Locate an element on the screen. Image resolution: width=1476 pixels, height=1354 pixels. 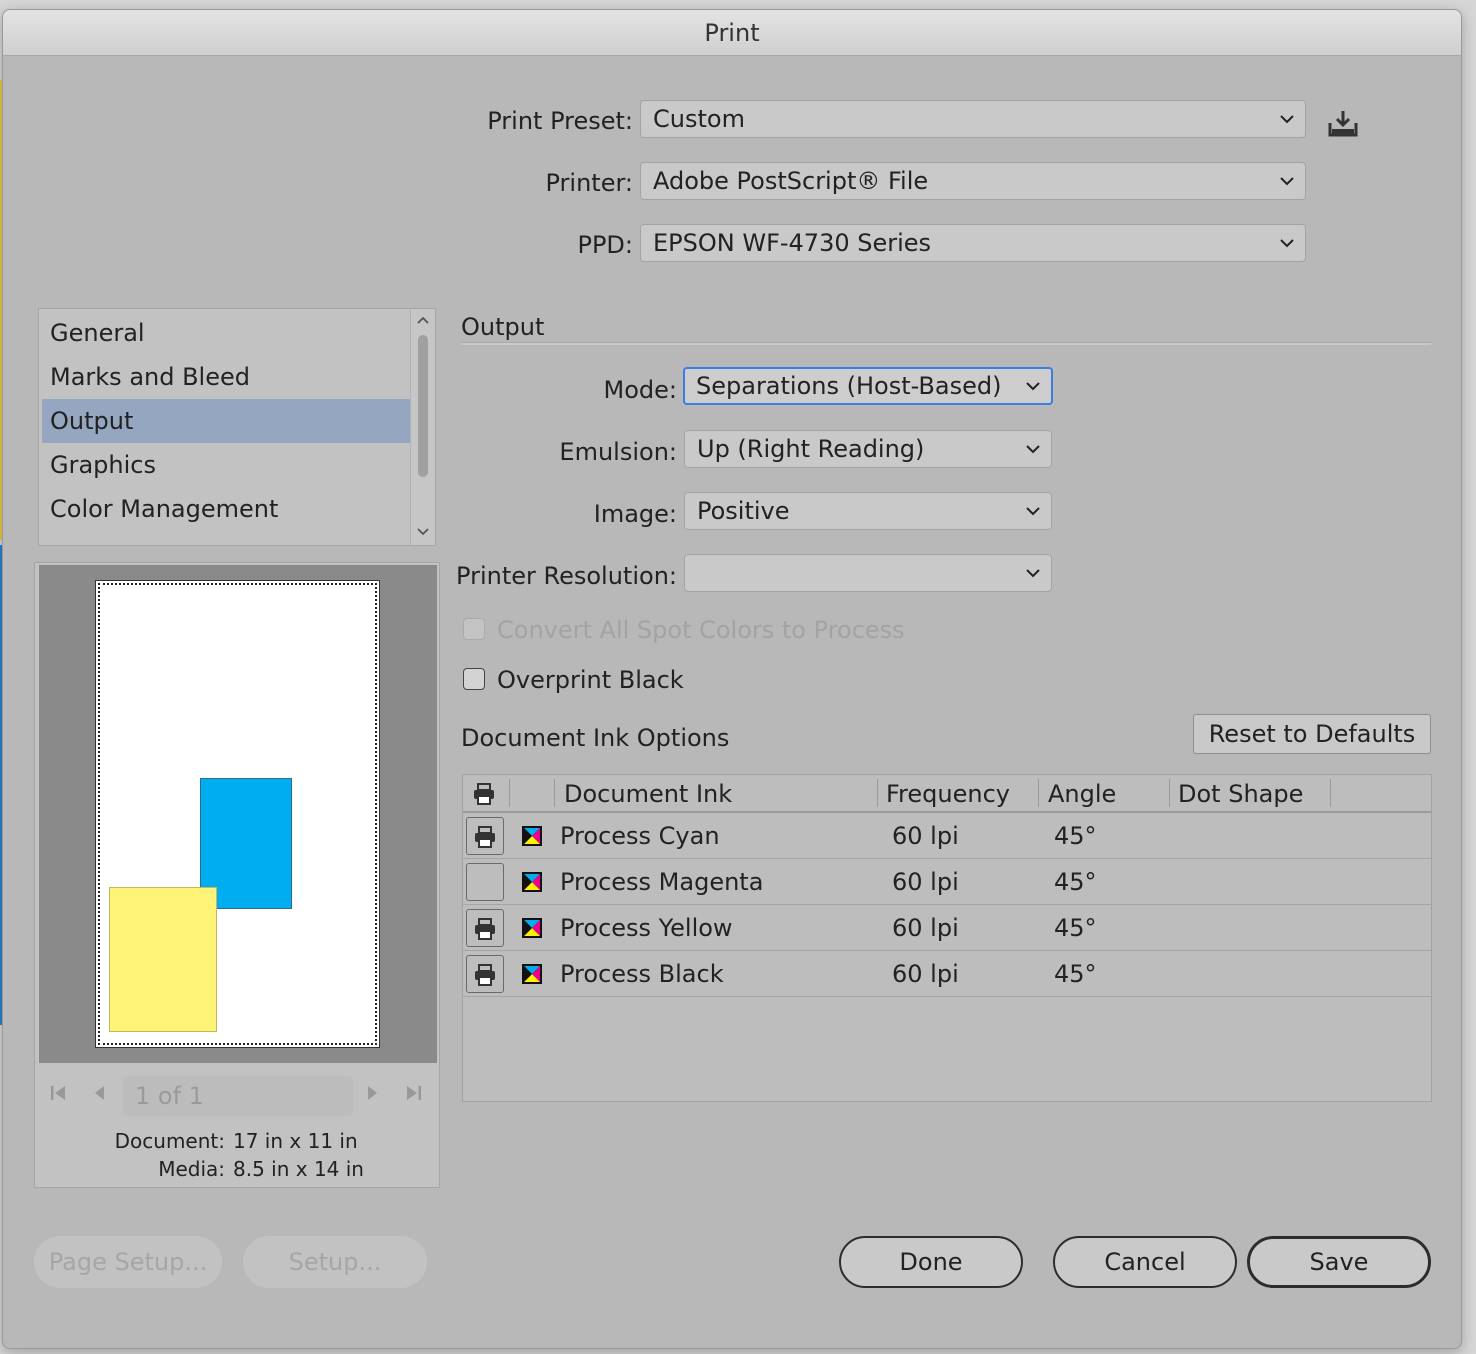
mode-select: Separations (Host-Based) is located at coordinates (868, 386).